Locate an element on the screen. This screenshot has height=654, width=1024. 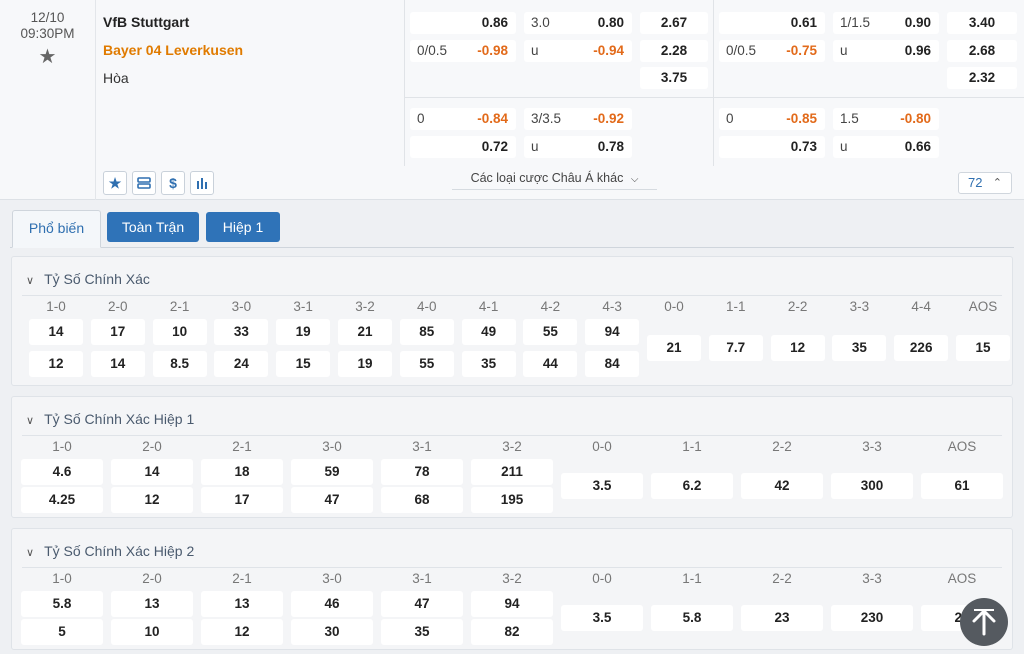
score-odds-draw: 230 is located at coordinates (872, 618).